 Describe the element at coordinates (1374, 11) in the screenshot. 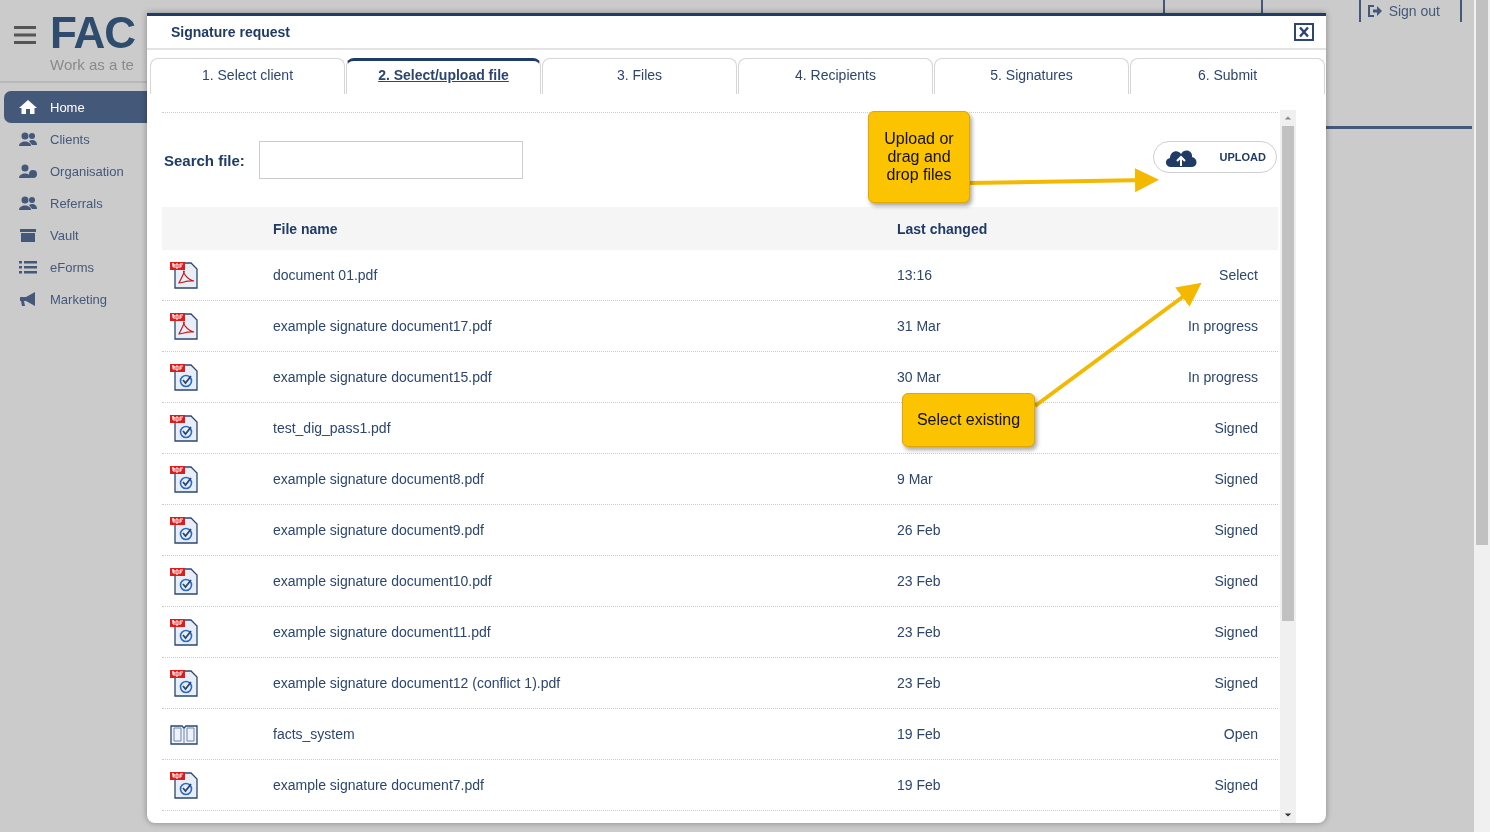

I see `sign-out-icon` at that location.